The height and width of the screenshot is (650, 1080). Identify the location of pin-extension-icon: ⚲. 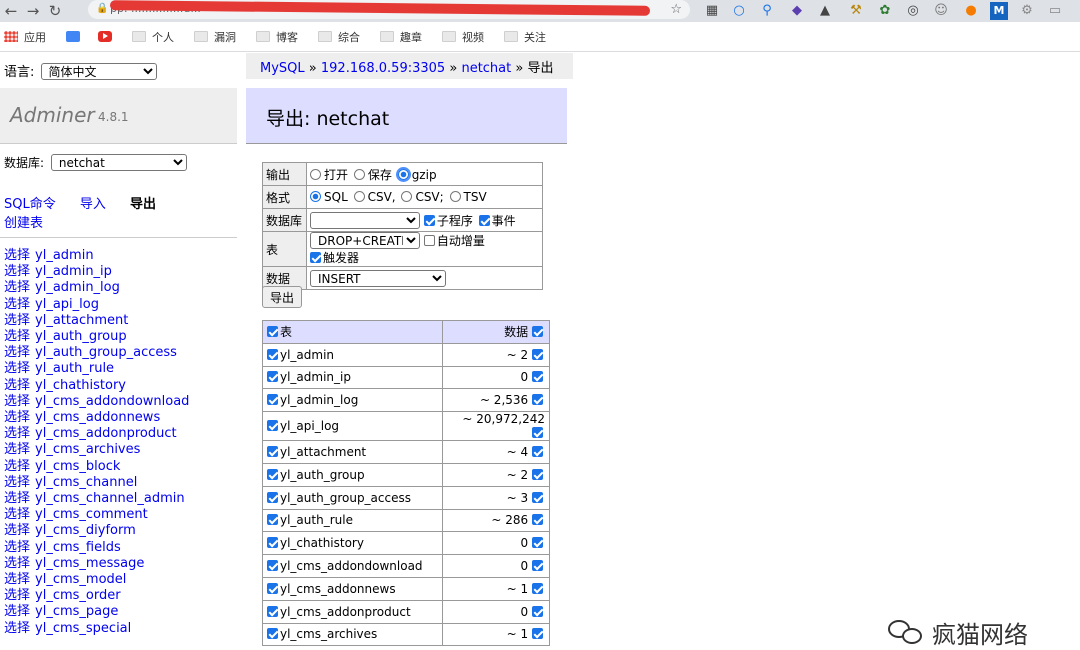
(767, 11).